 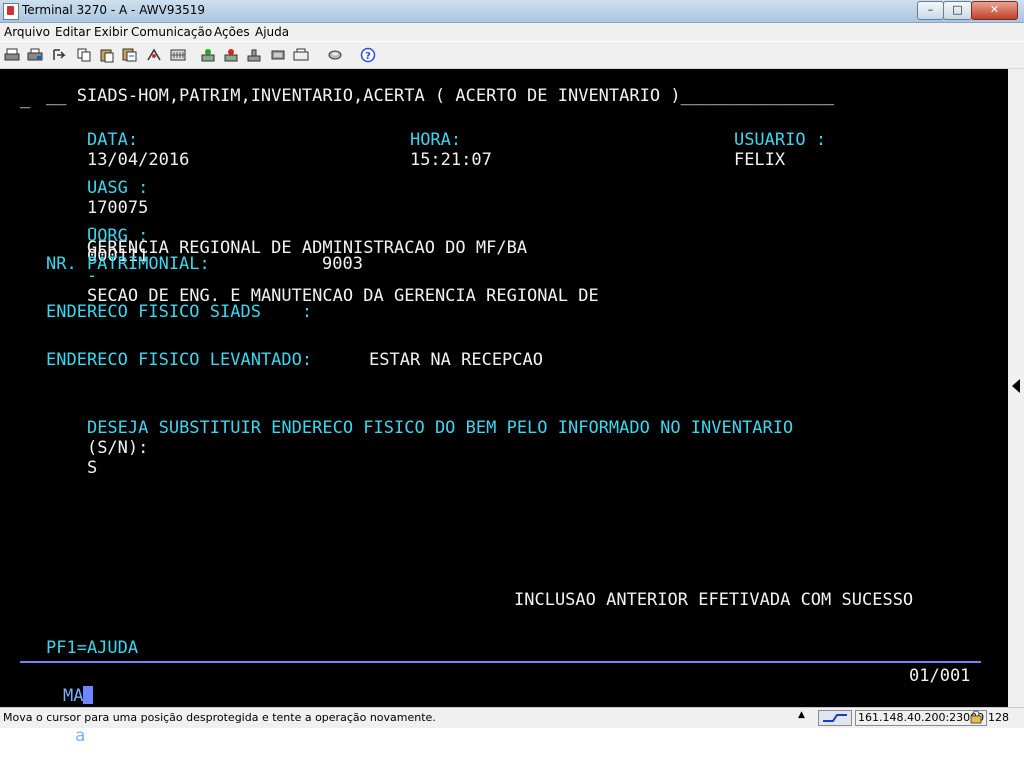 I want to click on uasg-label: UASG :, so click(x=117, y=188).